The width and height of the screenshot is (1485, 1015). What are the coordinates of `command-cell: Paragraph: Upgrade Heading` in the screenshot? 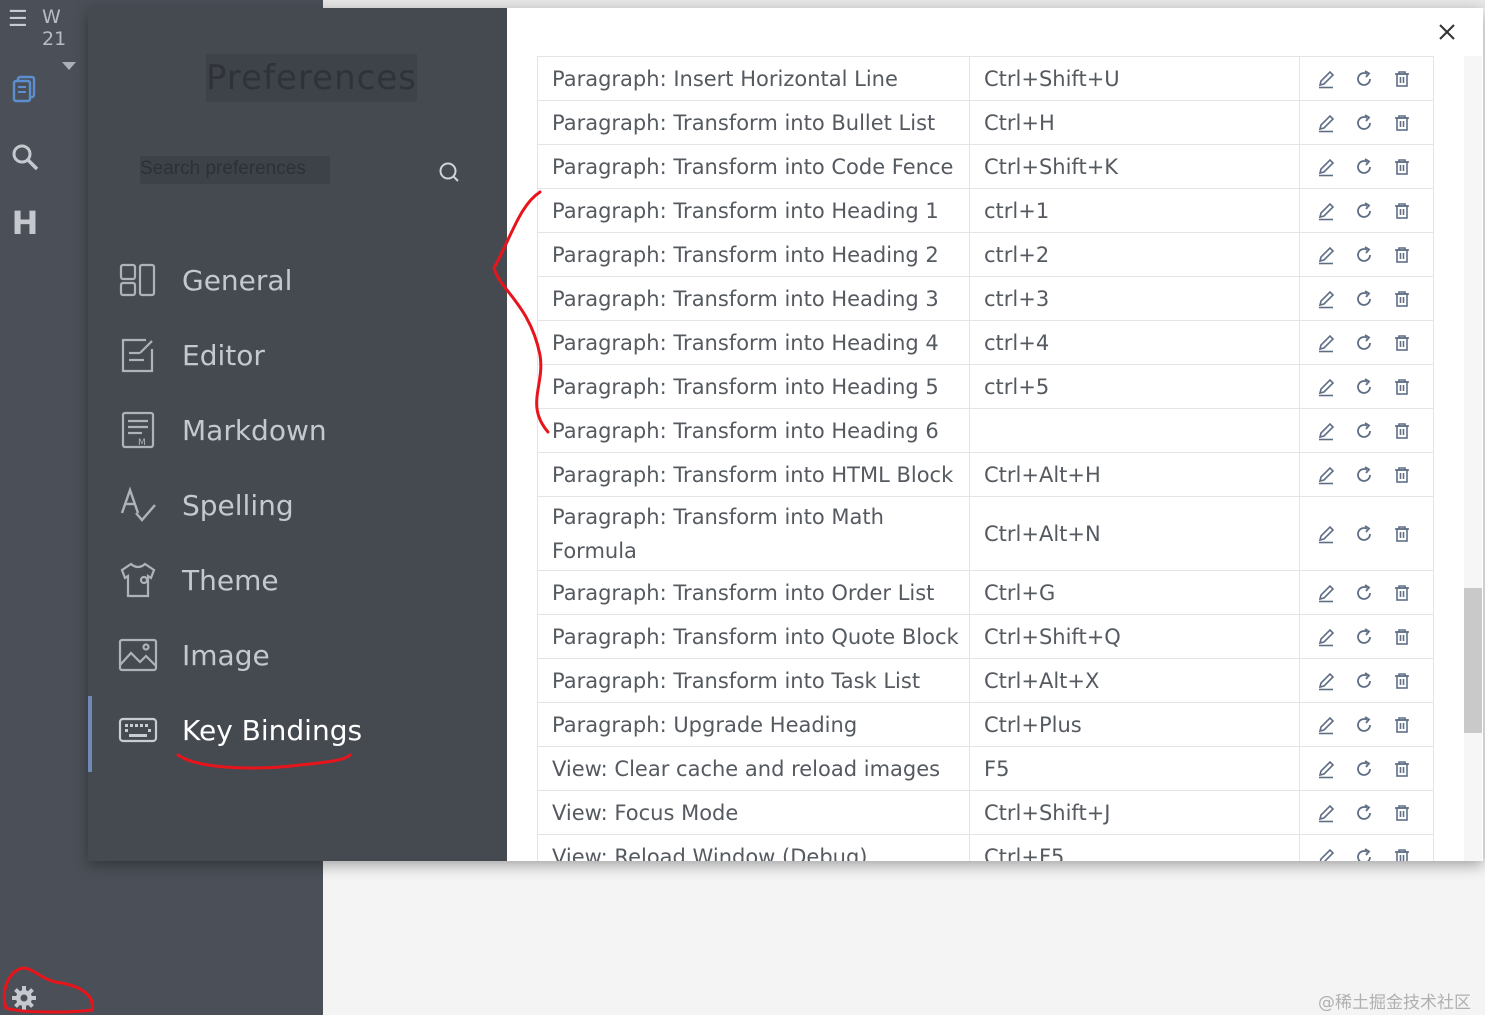 It's located at (754, 724).